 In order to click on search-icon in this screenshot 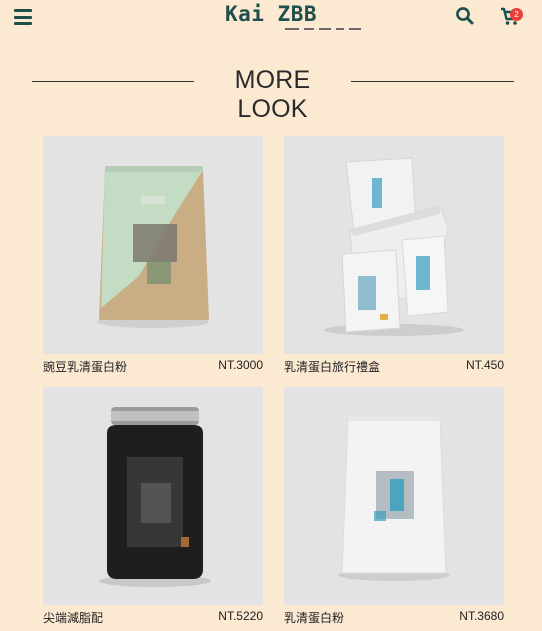, I will do `click(465, 16)`.